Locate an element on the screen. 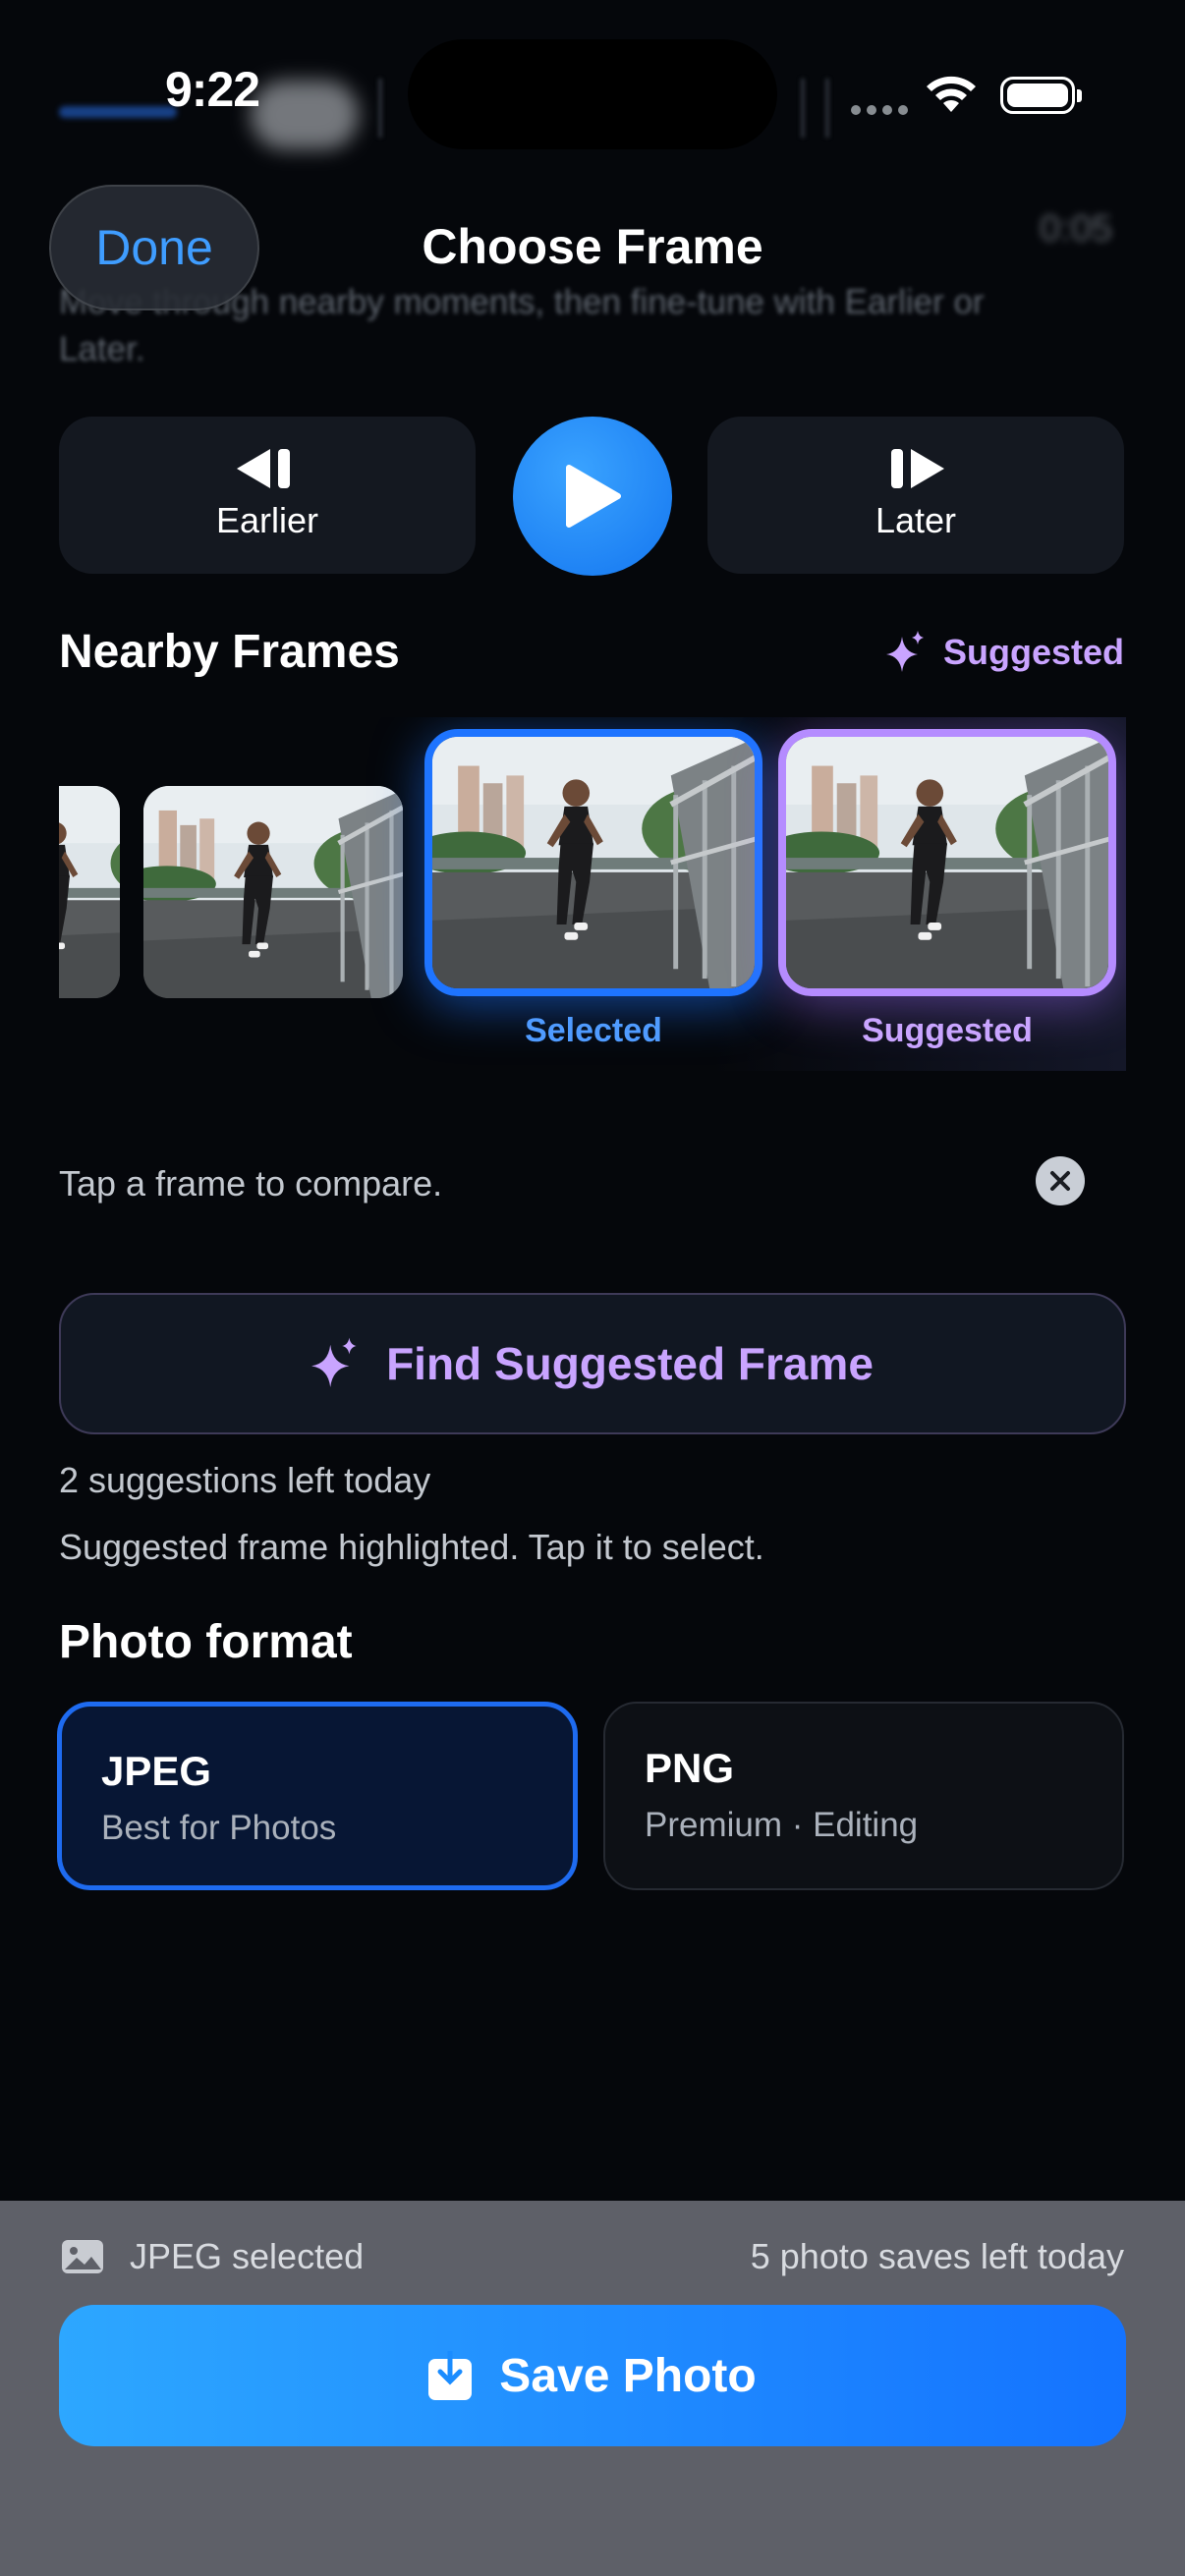  step-back-icon is located at coordinates (263, 468).